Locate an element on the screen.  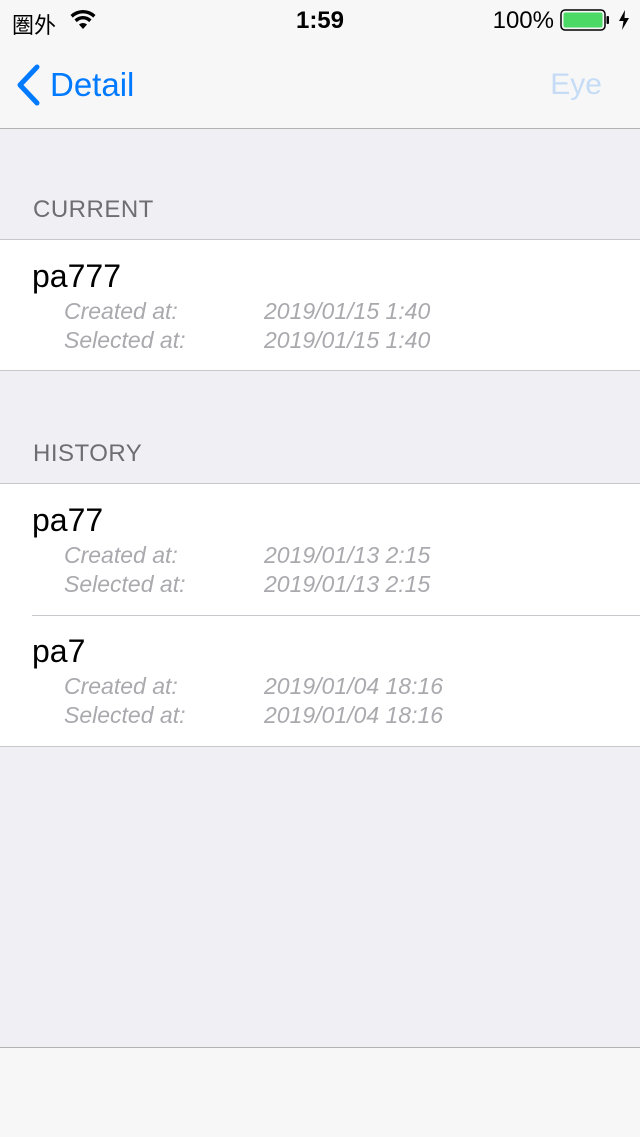
selected-value: 2019/01/15 1:40 is located at coordinates (347, 340).